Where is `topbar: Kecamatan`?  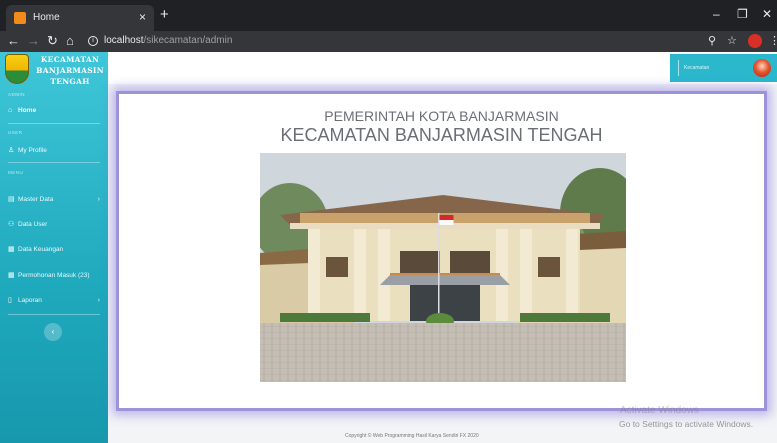
topbar: Kecamatan is located at coordinates (442, 68).